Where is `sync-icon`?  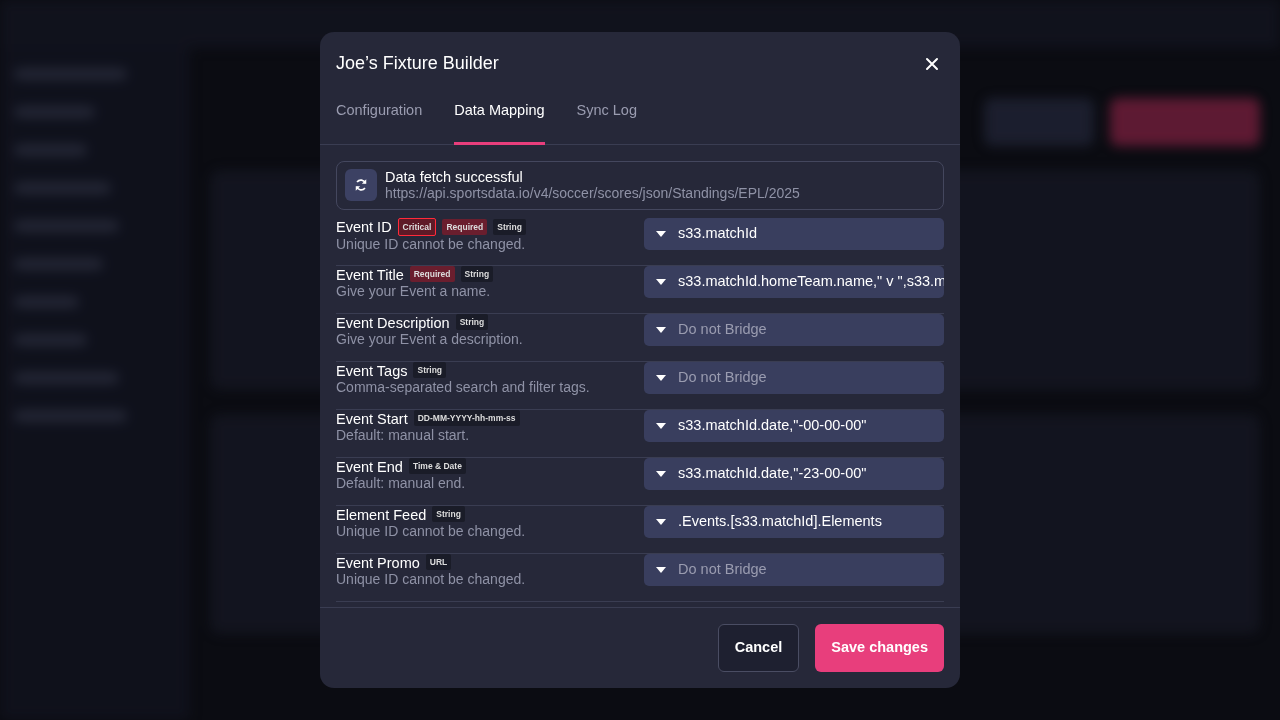 sync-icon is located at coordinates (361, 185).